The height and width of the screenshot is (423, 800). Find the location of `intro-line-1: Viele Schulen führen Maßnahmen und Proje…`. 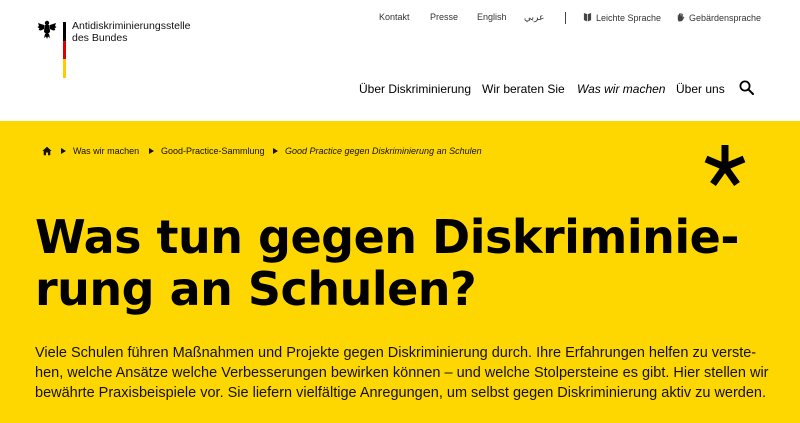

intro-line-1: Viele Schulen führen Maßnahmen und Proje… is located at coordinates (396, 353).